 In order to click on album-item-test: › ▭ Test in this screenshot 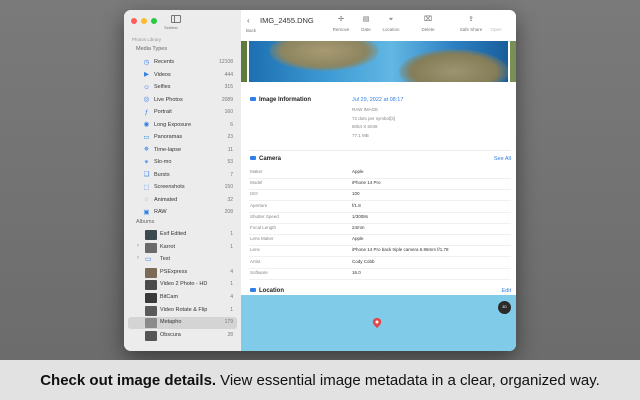, I will do `click(182, 260)`.